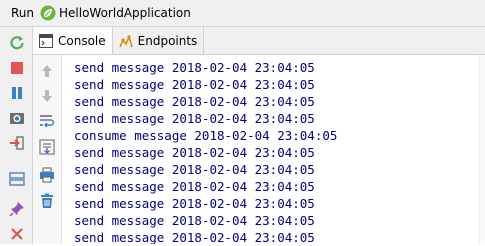 The height and width of the screenshot is (246, 485). What do you see at coordinates (47, 96) in the screenshot?
I see `down-arrow-icon` at bounding box center [47, 96].